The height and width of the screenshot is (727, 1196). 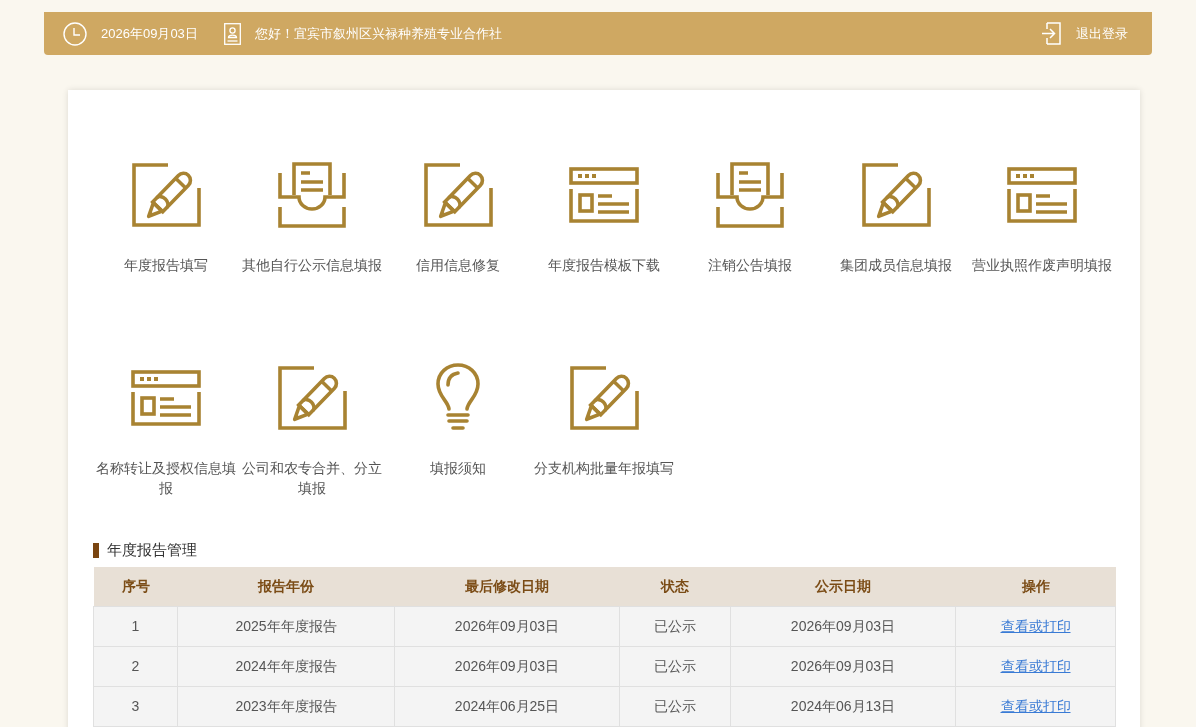 I want to click on table-cell: 2025年年度报告, so click(x=286, y=626).